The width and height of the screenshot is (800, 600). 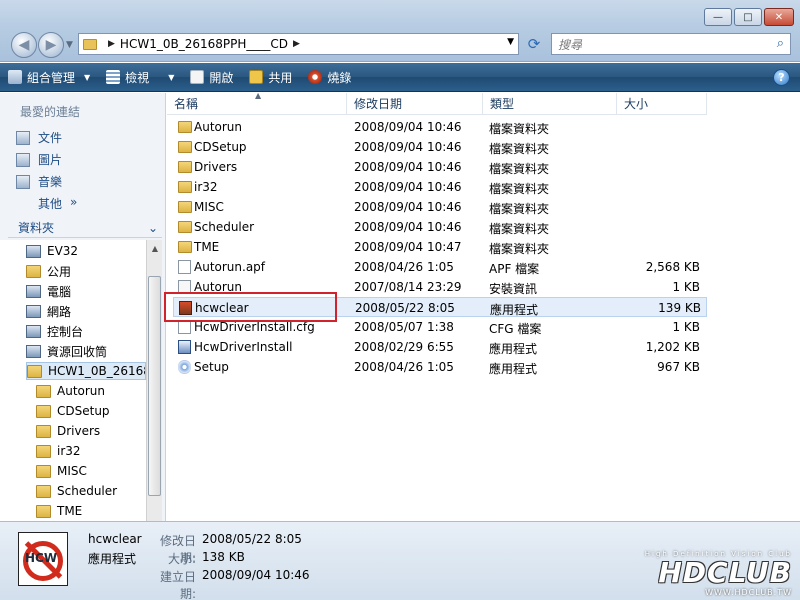 What do you see at coordinates (686, 287) in the screenshot?
I see `file-size: 1 KB` at bounding box center [686, 287].